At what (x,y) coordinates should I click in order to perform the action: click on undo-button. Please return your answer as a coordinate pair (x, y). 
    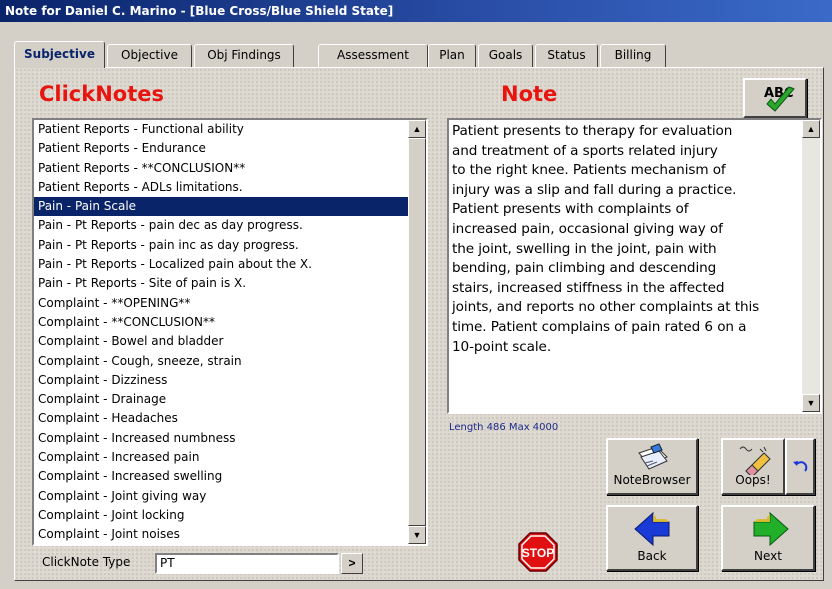
    Looking at the image, I should click on (800, 466).